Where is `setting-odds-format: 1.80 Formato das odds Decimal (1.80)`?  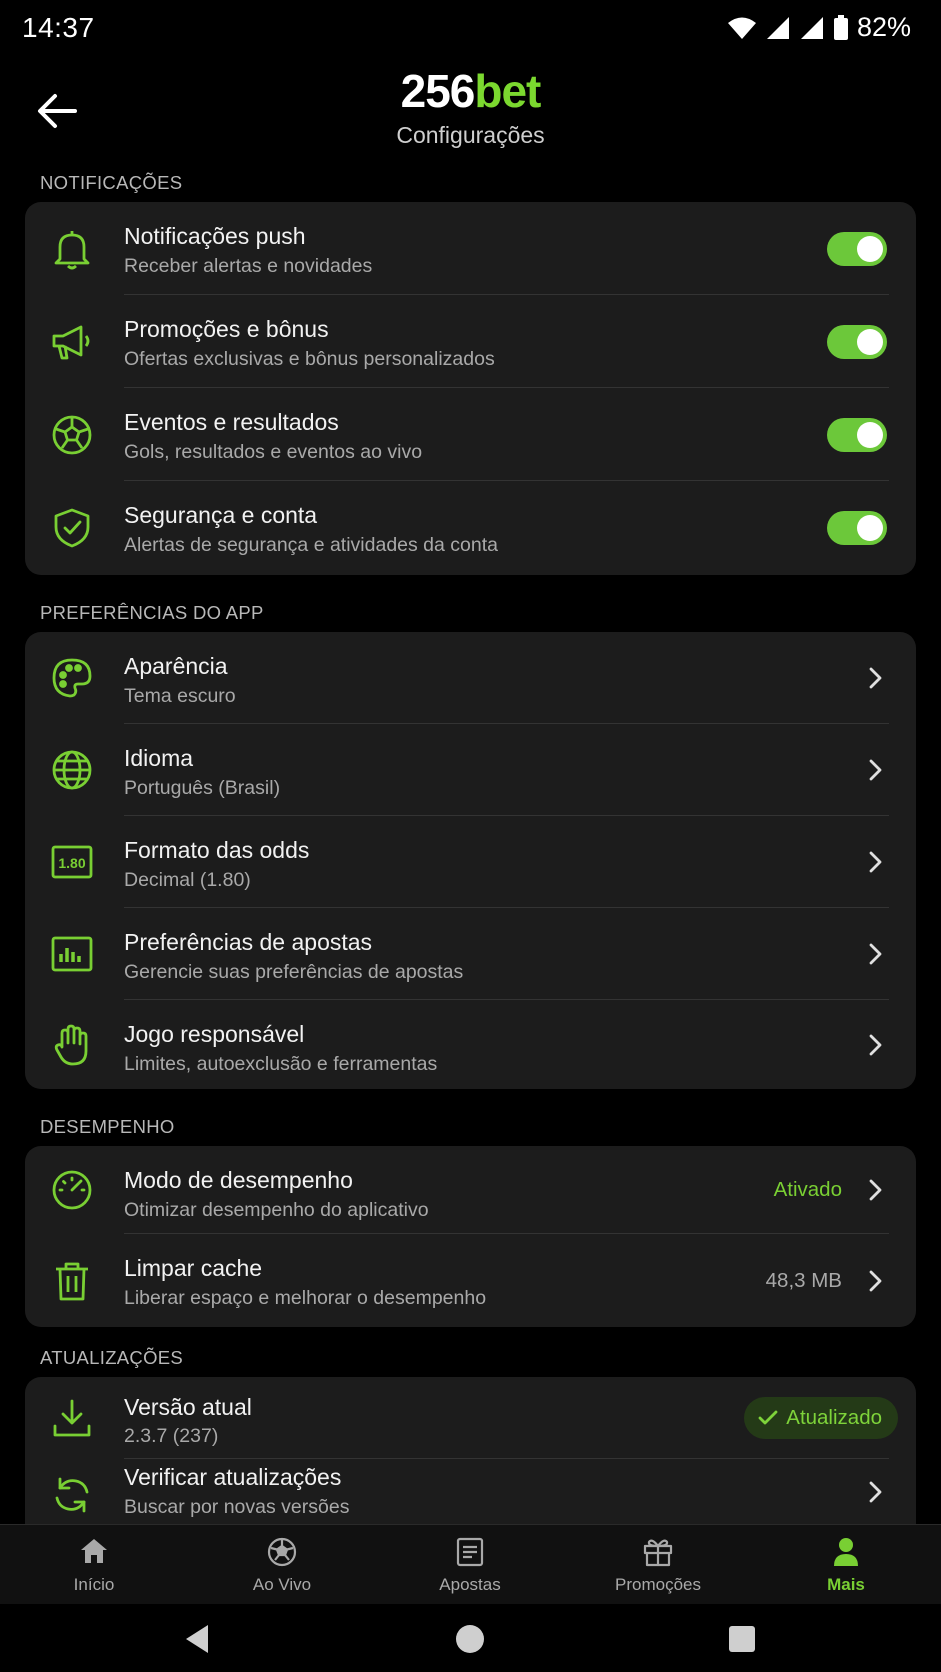 setting-odds-format: 1.80 Formato das odds Decimal (1.80) is located at coordinates (470, 862).